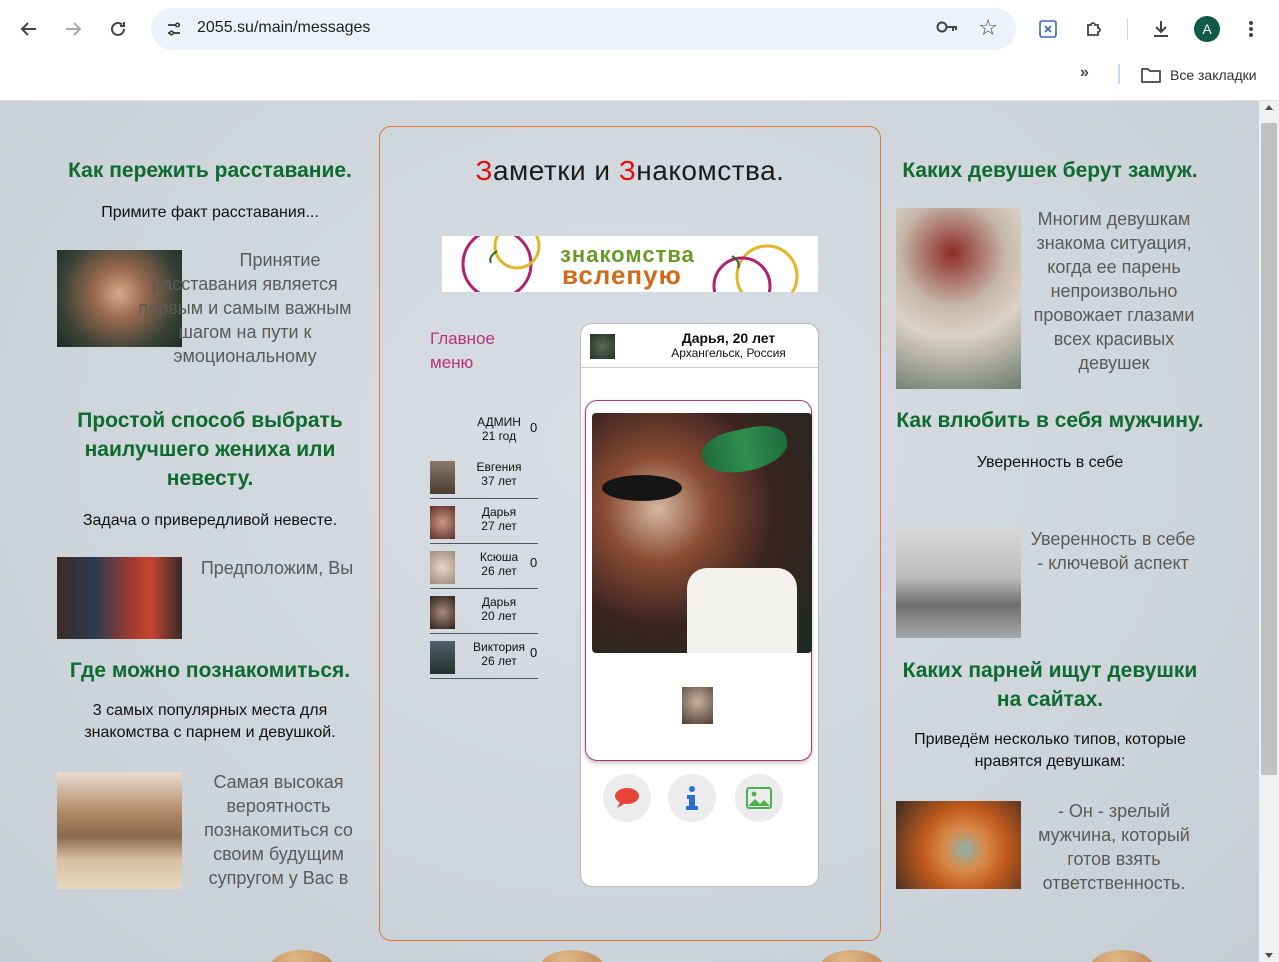 Image resolution: width=1279 pixels, height=962 pixels. I want to click on info-icon, so click(692, 798).